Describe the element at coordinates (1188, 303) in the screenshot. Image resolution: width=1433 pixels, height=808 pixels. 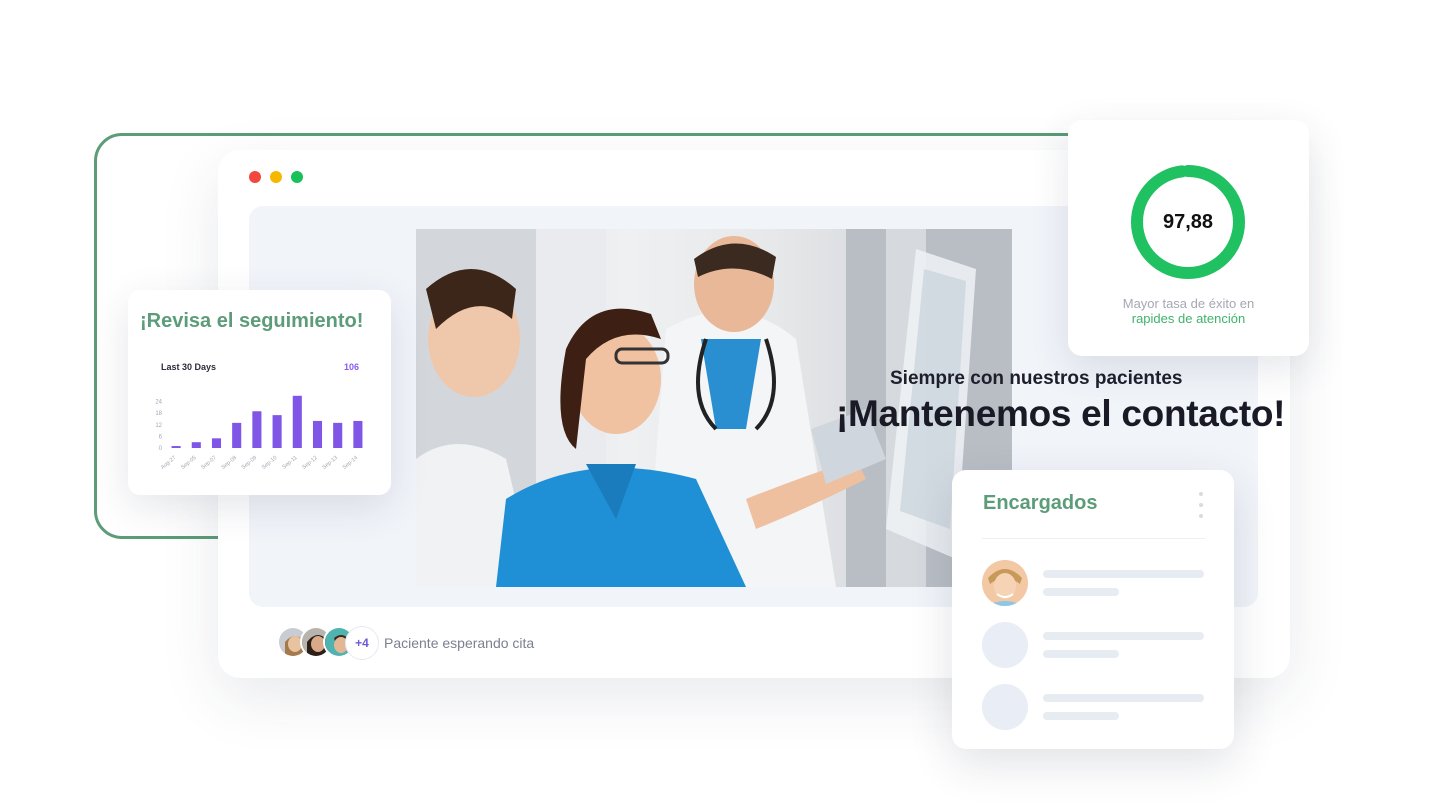
I see `success-caption: Mayor tasa de éxito en` at that location.